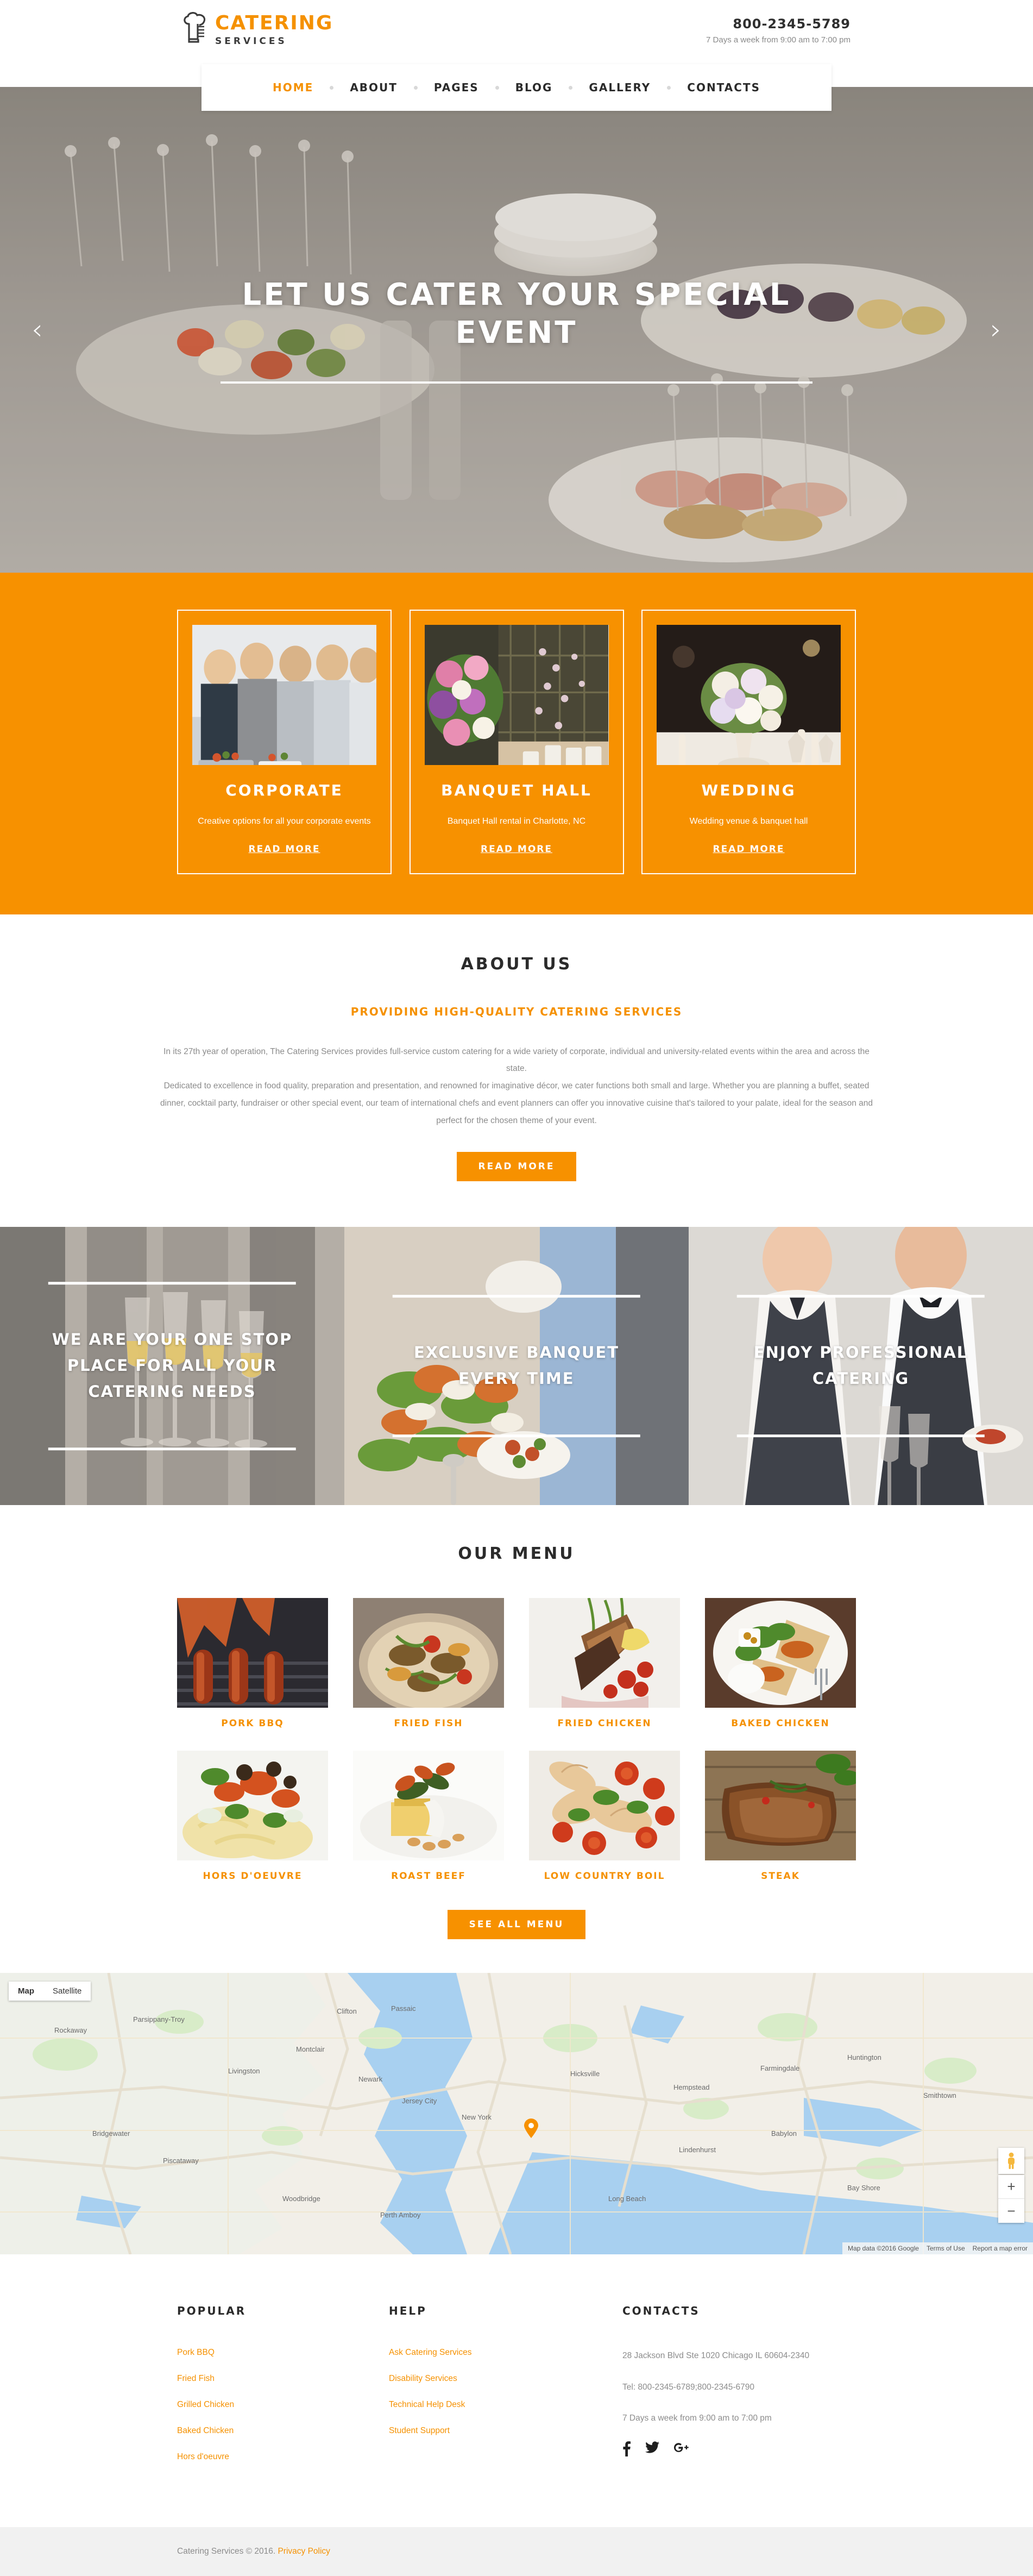 This screenshot has height=2576, width=1033. What do you see at coordinates (505, 2379) in the screenshot?
I see `list-item: Disability Services` at bounding box center [505, 2379].